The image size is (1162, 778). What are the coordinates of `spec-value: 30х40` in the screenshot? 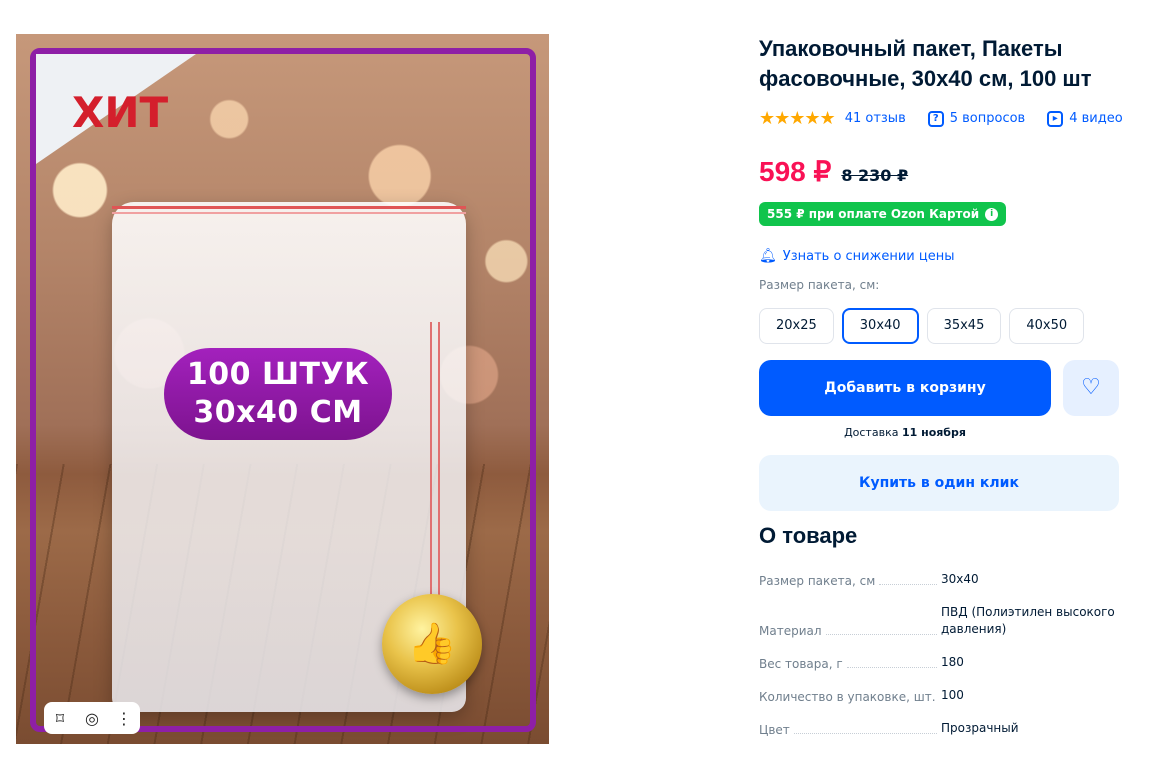 It's located at (960, 579).